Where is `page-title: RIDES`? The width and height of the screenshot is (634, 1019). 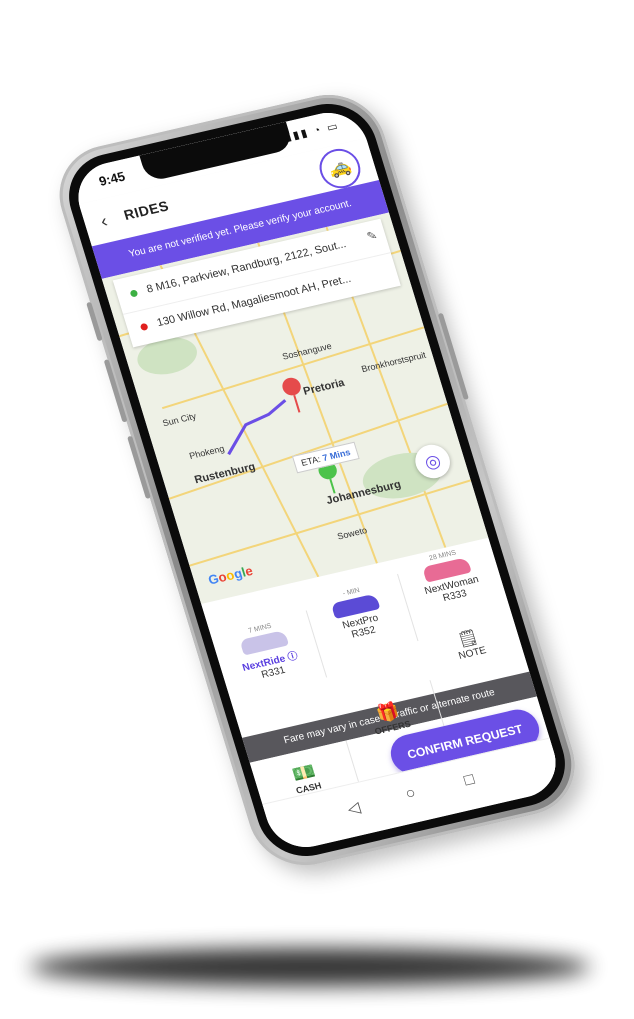 page-title: RIDES is located at coordinates (146, 210).